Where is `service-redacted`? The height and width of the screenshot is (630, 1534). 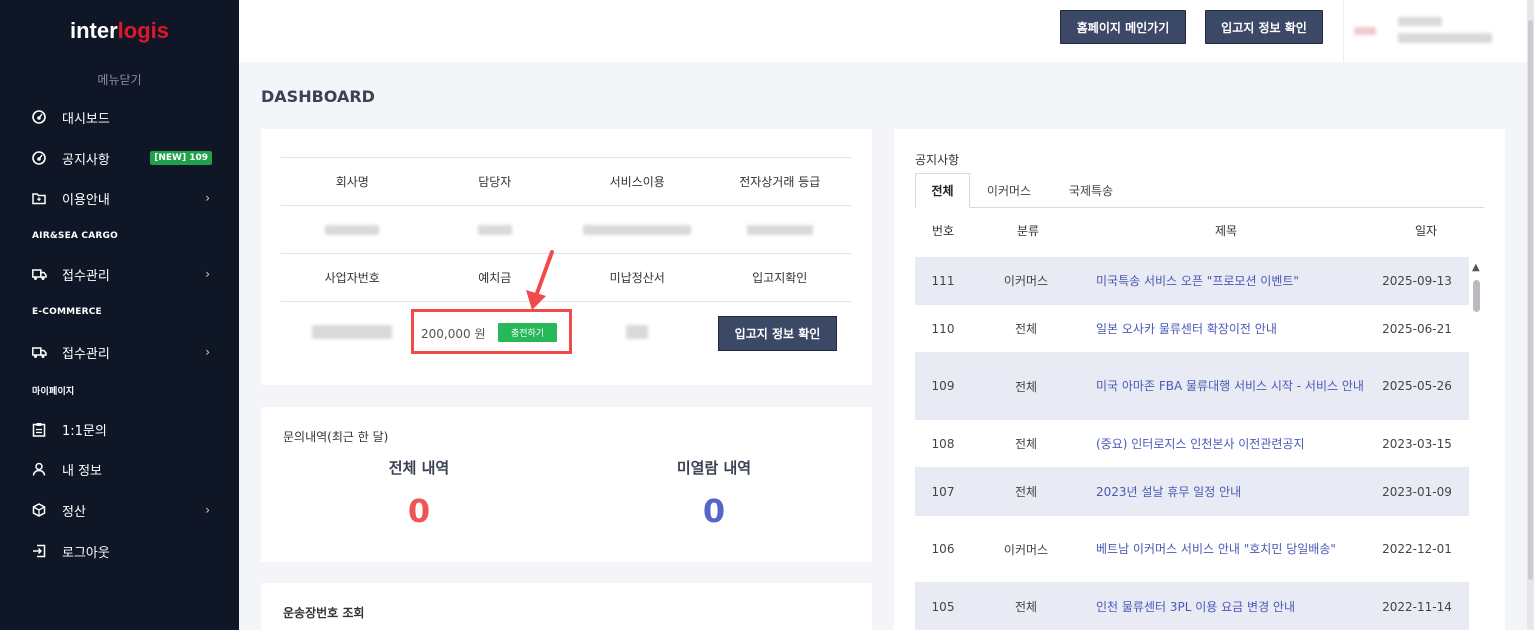
service-redacted is located at coordinates (637, 229).